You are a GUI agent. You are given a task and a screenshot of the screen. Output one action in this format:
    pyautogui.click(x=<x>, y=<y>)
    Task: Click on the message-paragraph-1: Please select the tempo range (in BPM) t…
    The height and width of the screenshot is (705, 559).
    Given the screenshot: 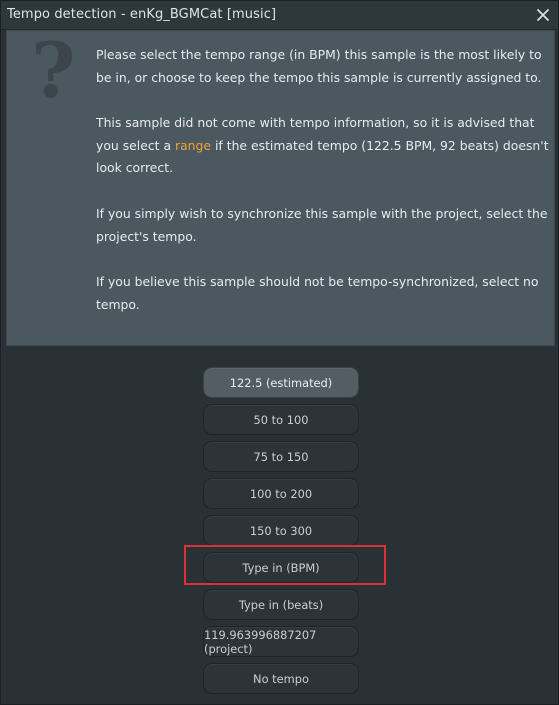 What is the action you would take?
    pyautogui.click(x=319, y=66)
    